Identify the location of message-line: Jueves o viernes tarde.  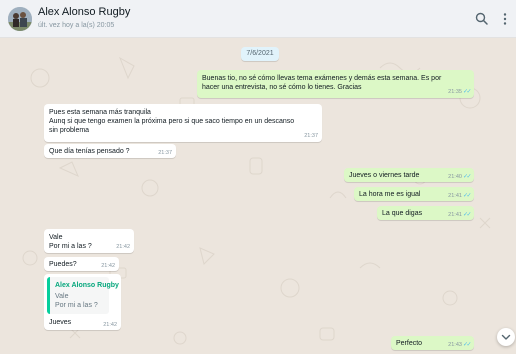
(384, 175).